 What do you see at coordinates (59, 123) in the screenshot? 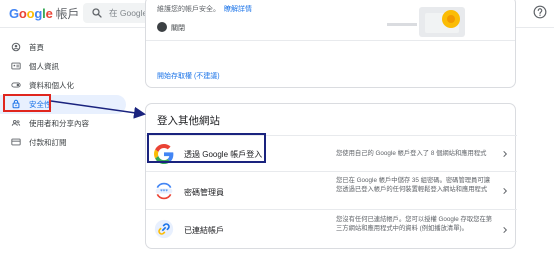
I see `sidebar-item-label: 使用者和分享內容` at bounding box center [59, 123].